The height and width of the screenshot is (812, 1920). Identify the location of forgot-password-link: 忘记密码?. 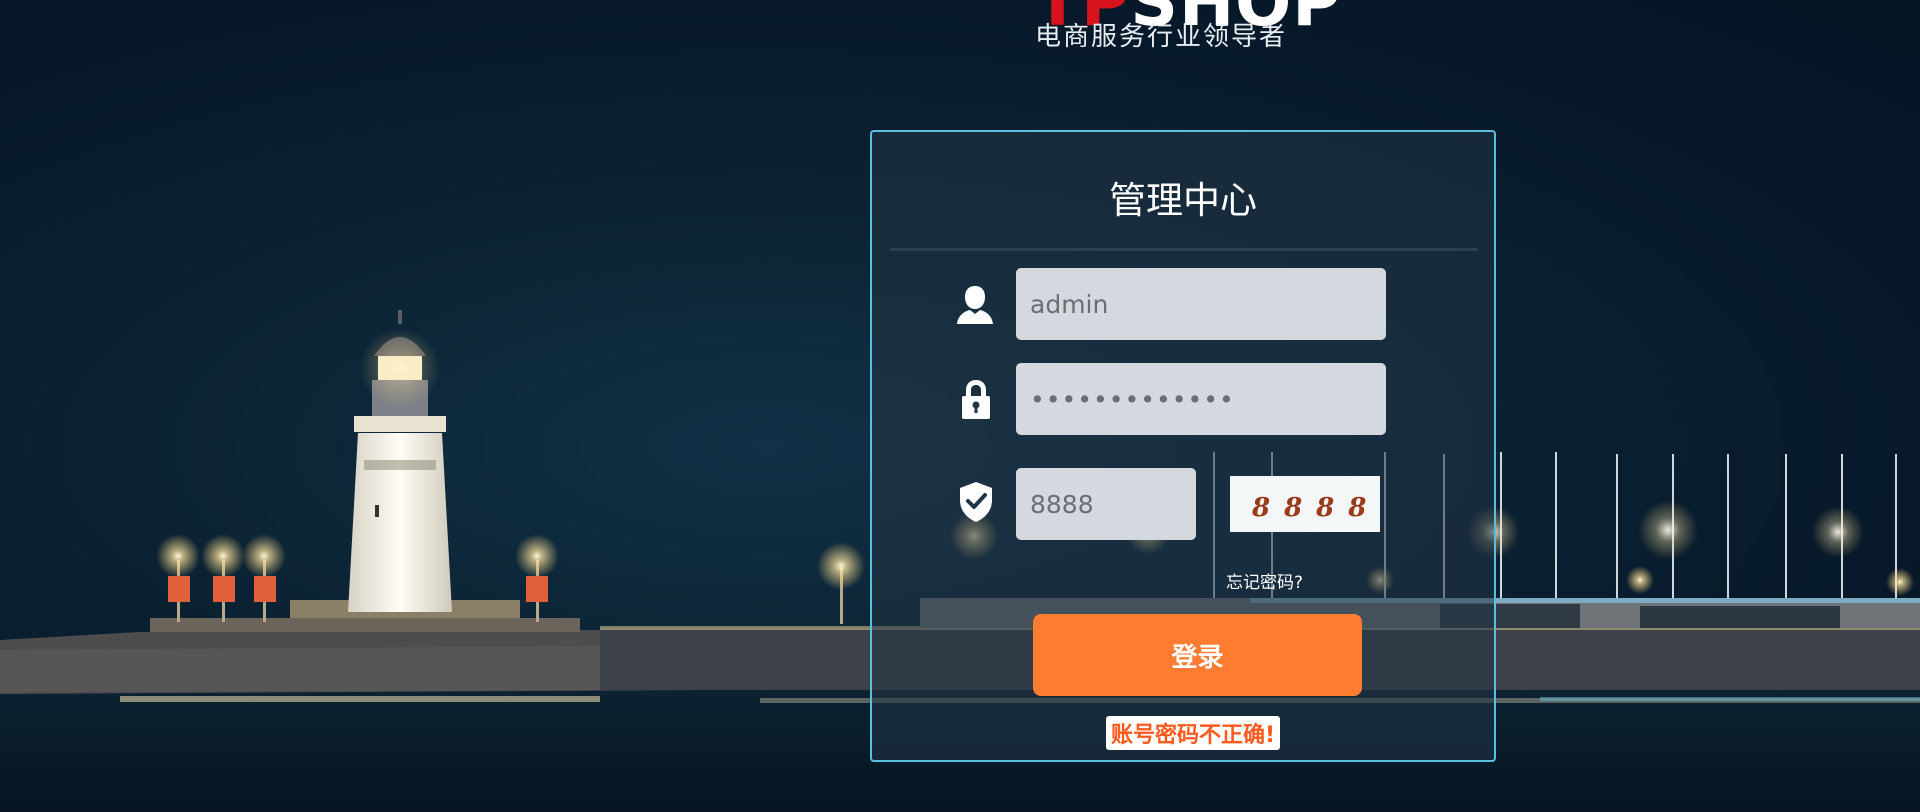
(1264, 580).